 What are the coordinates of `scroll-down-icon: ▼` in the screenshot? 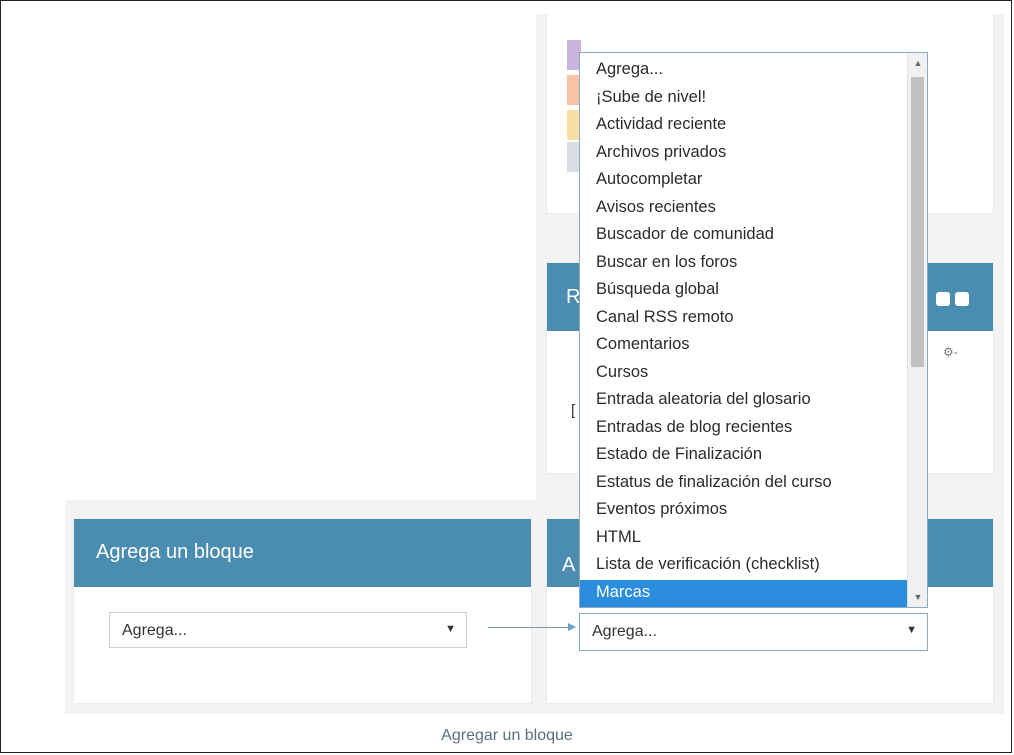 It's located at (917, 597).